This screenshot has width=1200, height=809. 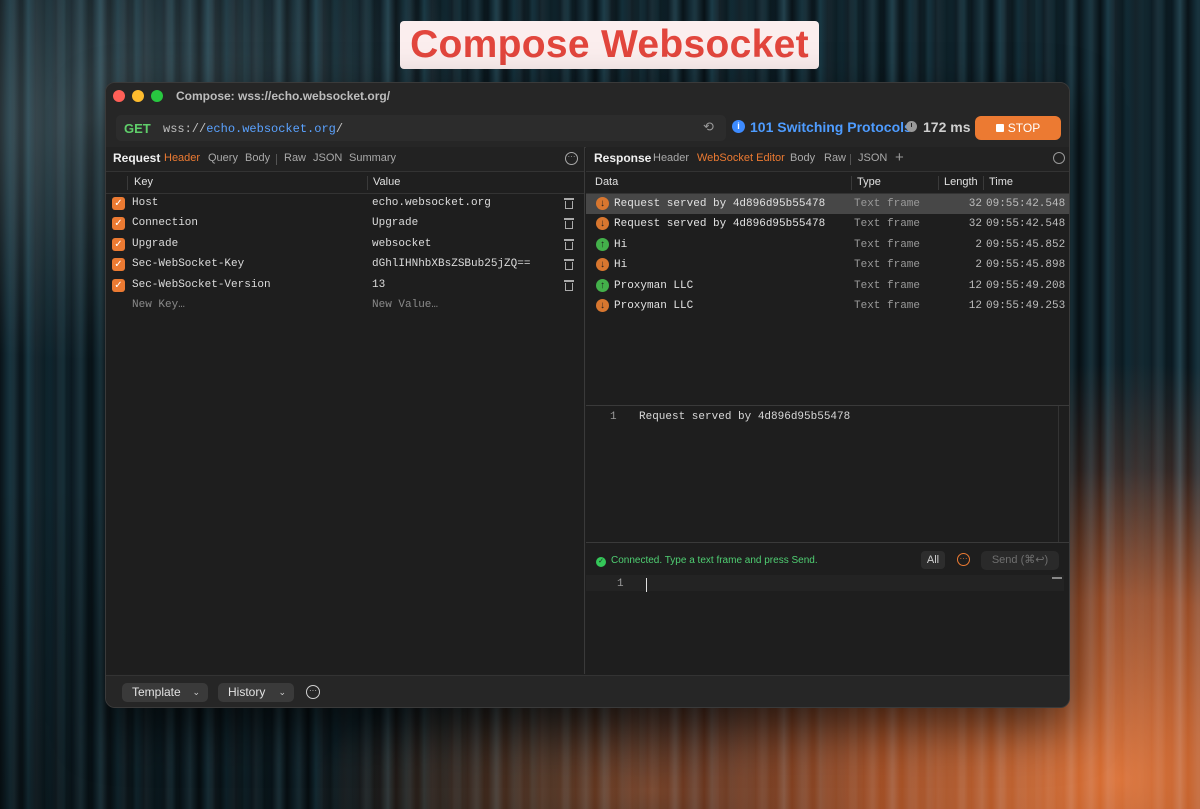 What do you see at coordinates (825, 583) in the screenshot?
I see `message-input` at bounding box center [825, 583].